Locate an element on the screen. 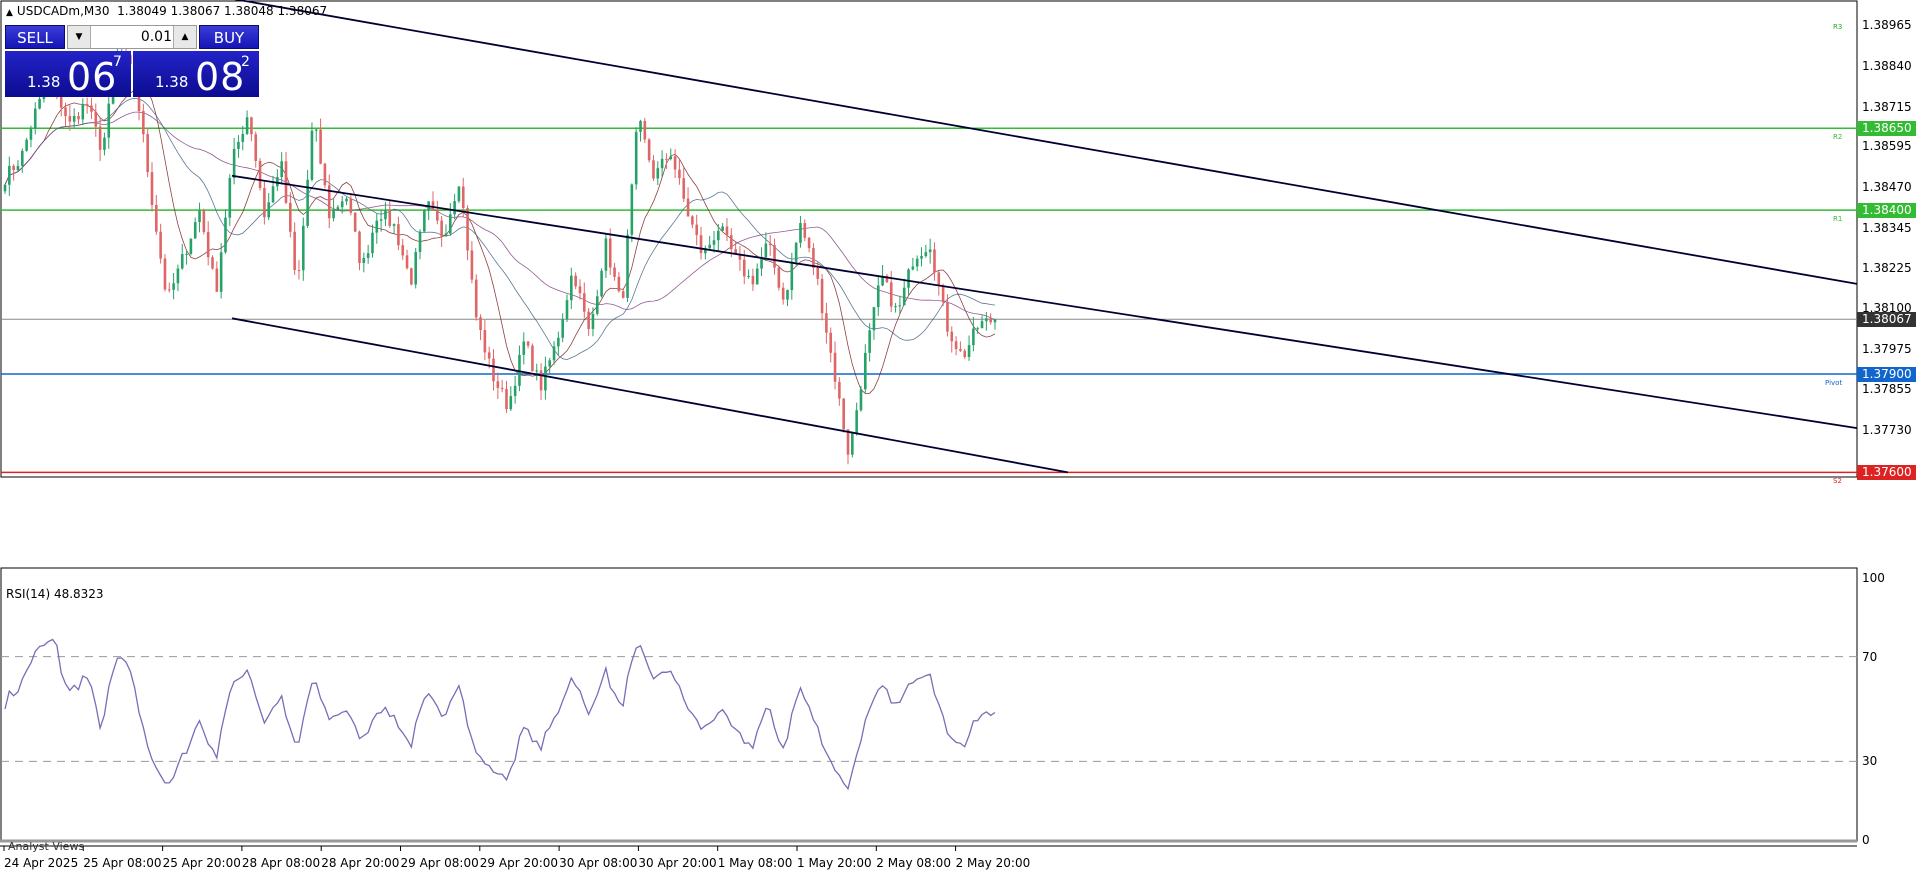  time-axis-label: 28 Apr 08:00 is located at coordinates (281, 863).